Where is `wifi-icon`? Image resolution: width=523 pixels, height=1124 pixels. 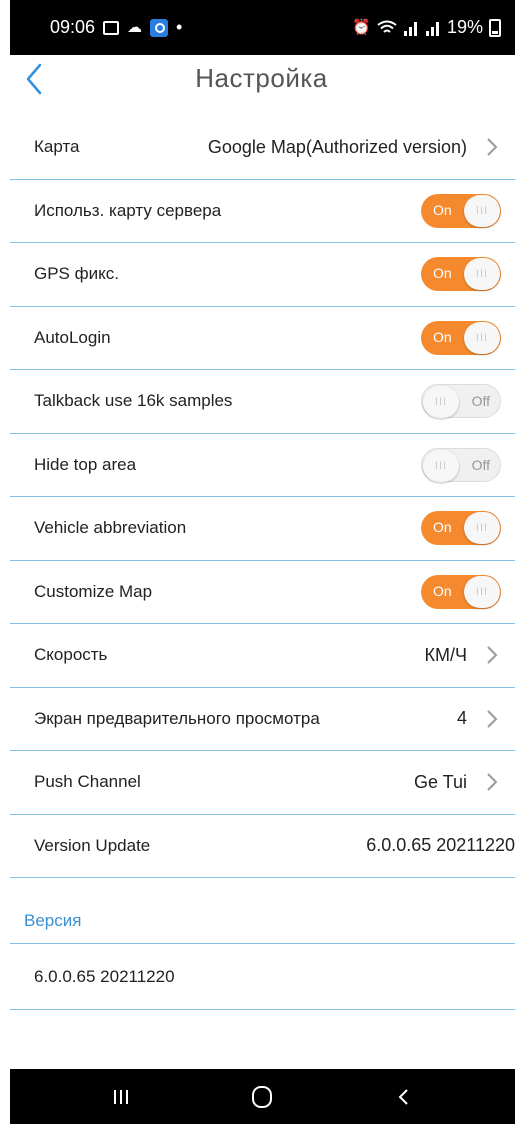
wifi-icon is located at coordinates (387, 26).